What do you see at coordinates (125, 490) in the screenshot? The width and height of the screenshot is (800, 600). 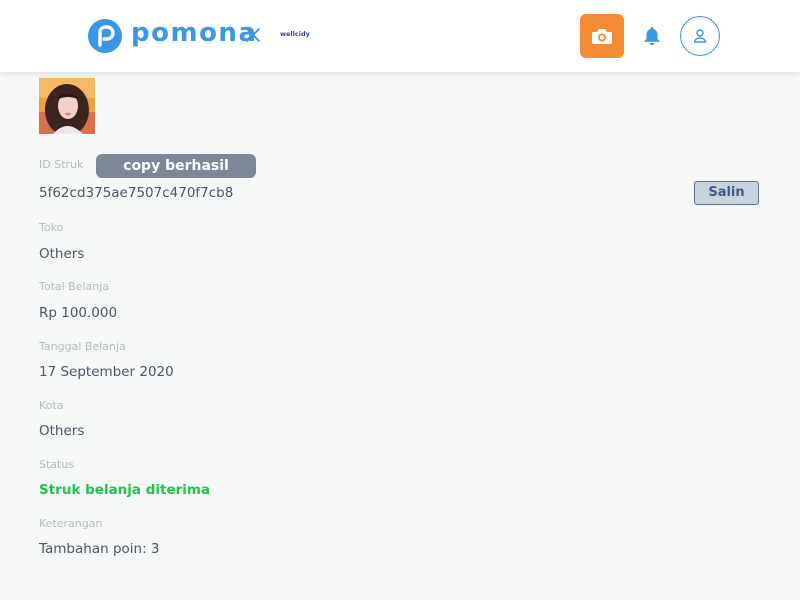 I see `status-value: Struk belanja diterima` at bounding box center [125, 490].